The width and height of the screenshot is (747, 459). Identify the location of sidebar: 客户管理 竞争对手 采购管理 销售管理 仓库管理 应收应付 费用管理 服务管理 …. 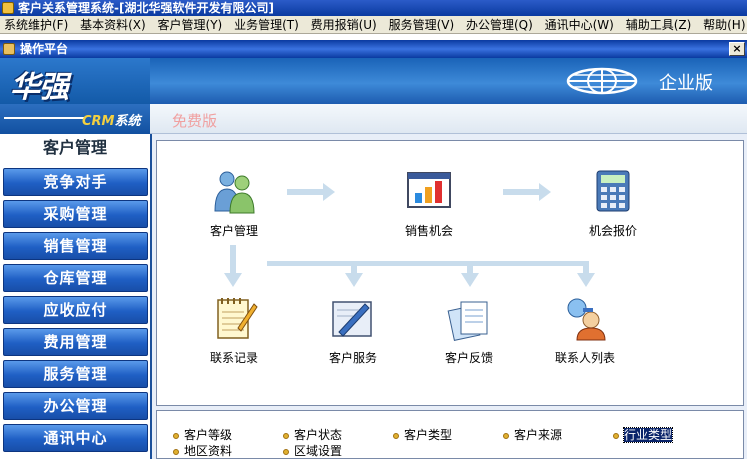
(76, 296).